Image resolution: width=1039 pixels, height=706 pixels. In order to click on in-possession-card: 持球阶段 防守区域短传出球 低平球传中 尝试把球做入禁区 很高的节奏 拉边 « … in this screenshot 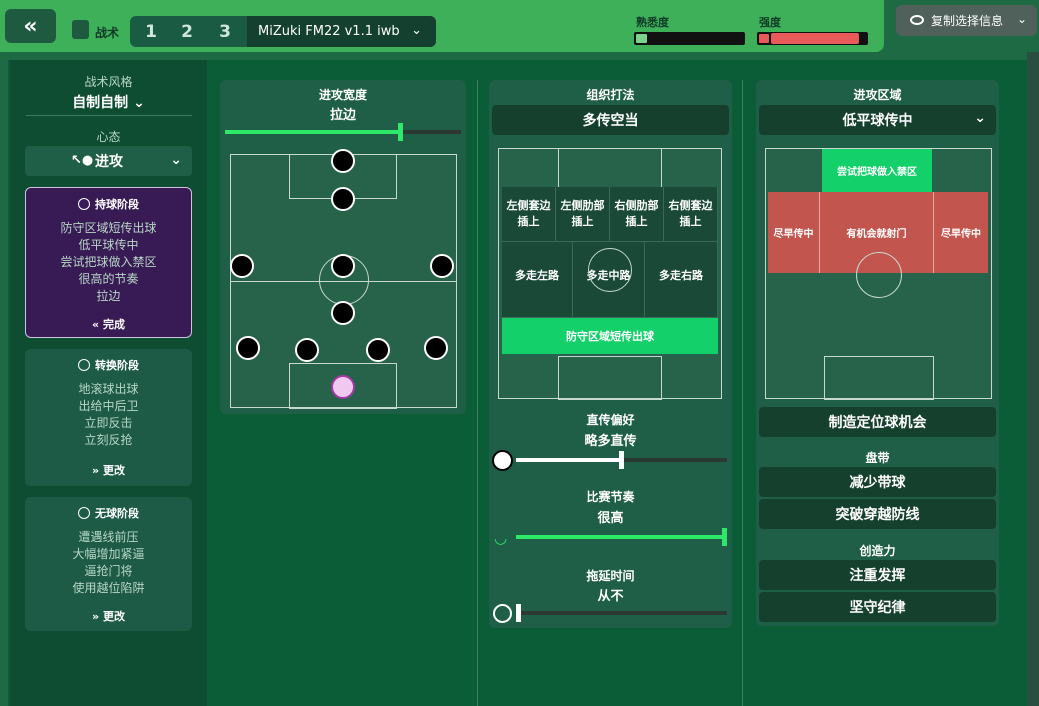, I will do `click(108, 262)`.